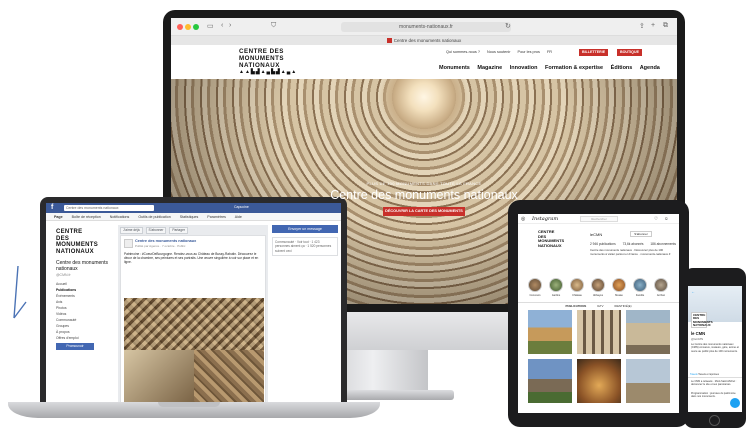 The image size is (753, 435). What do you see at coordinates (120, 217) in the screenshot?
I see `fb-tab: Notifications` at bounding box center [120, 217].